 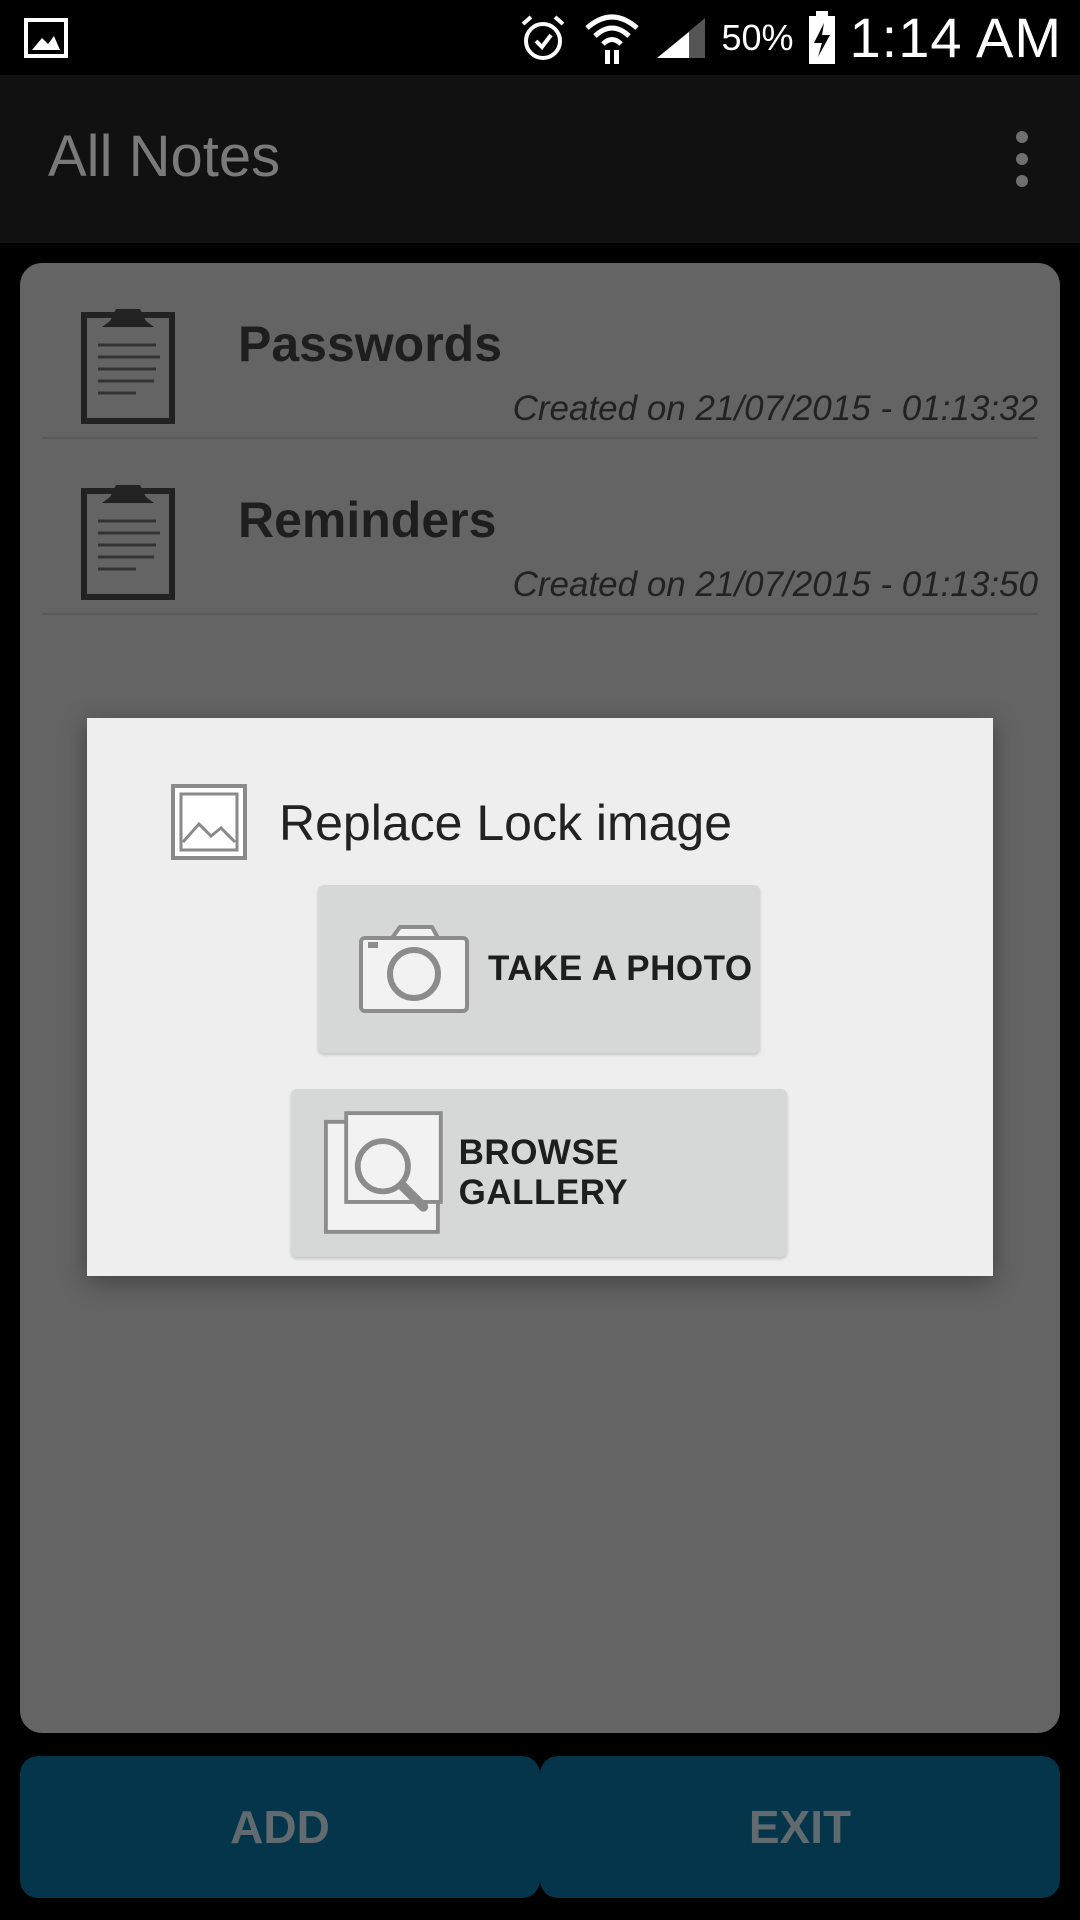 I want to click on app-bar: All Notes, so click(x=540, y=159).